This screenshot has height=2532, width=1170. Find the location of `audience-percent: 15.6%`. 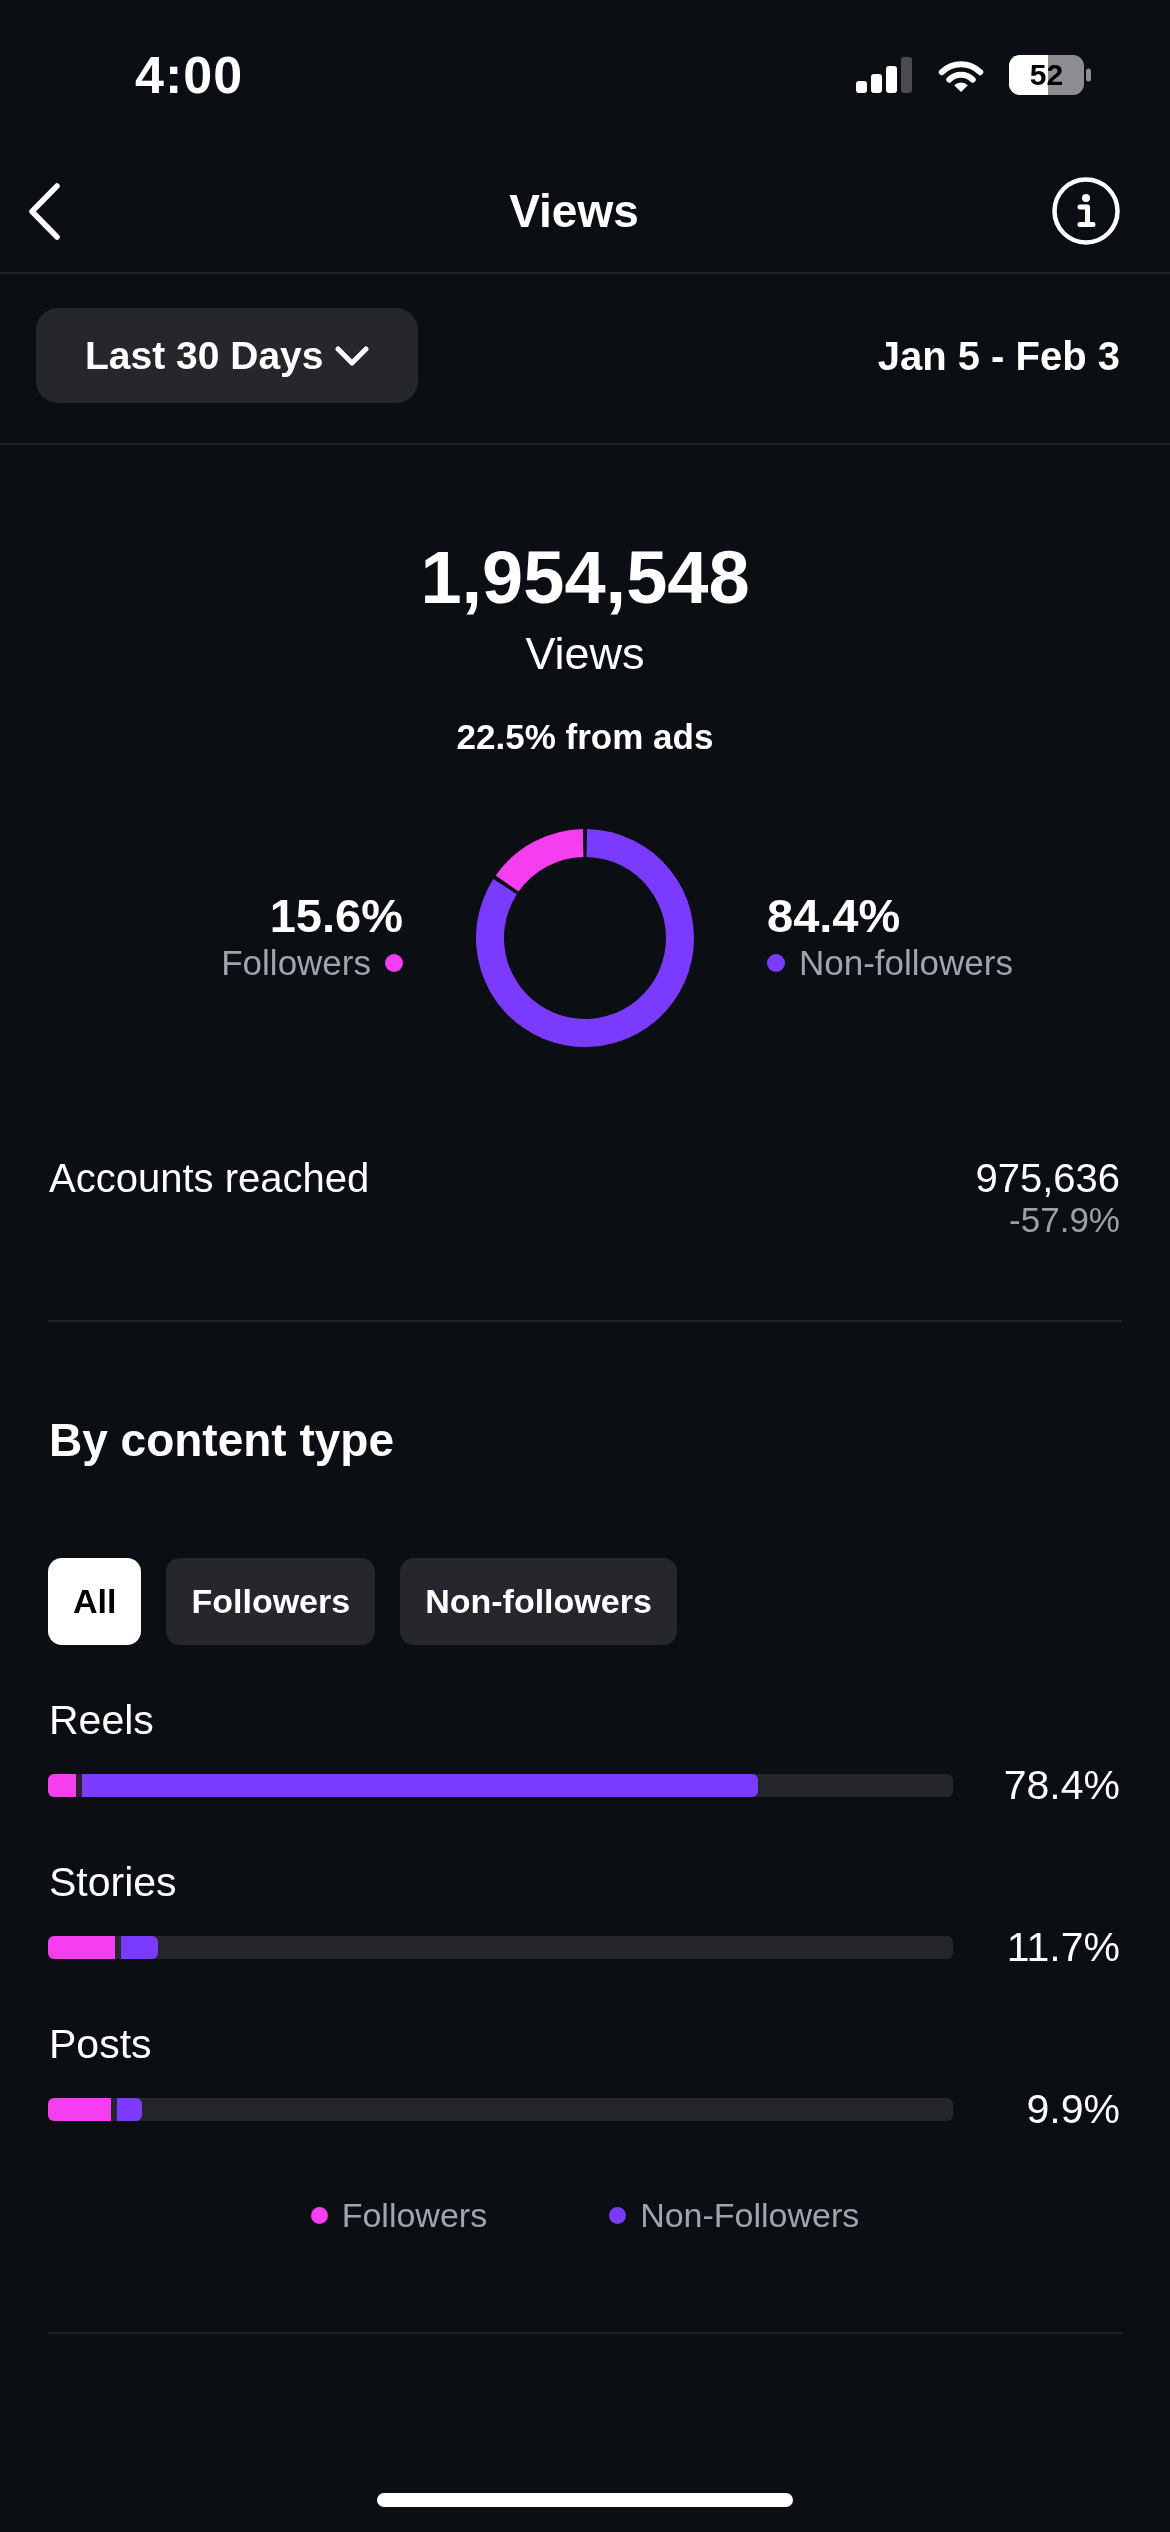

audience-percent: 15.6% is located at coordinates (336, 916).